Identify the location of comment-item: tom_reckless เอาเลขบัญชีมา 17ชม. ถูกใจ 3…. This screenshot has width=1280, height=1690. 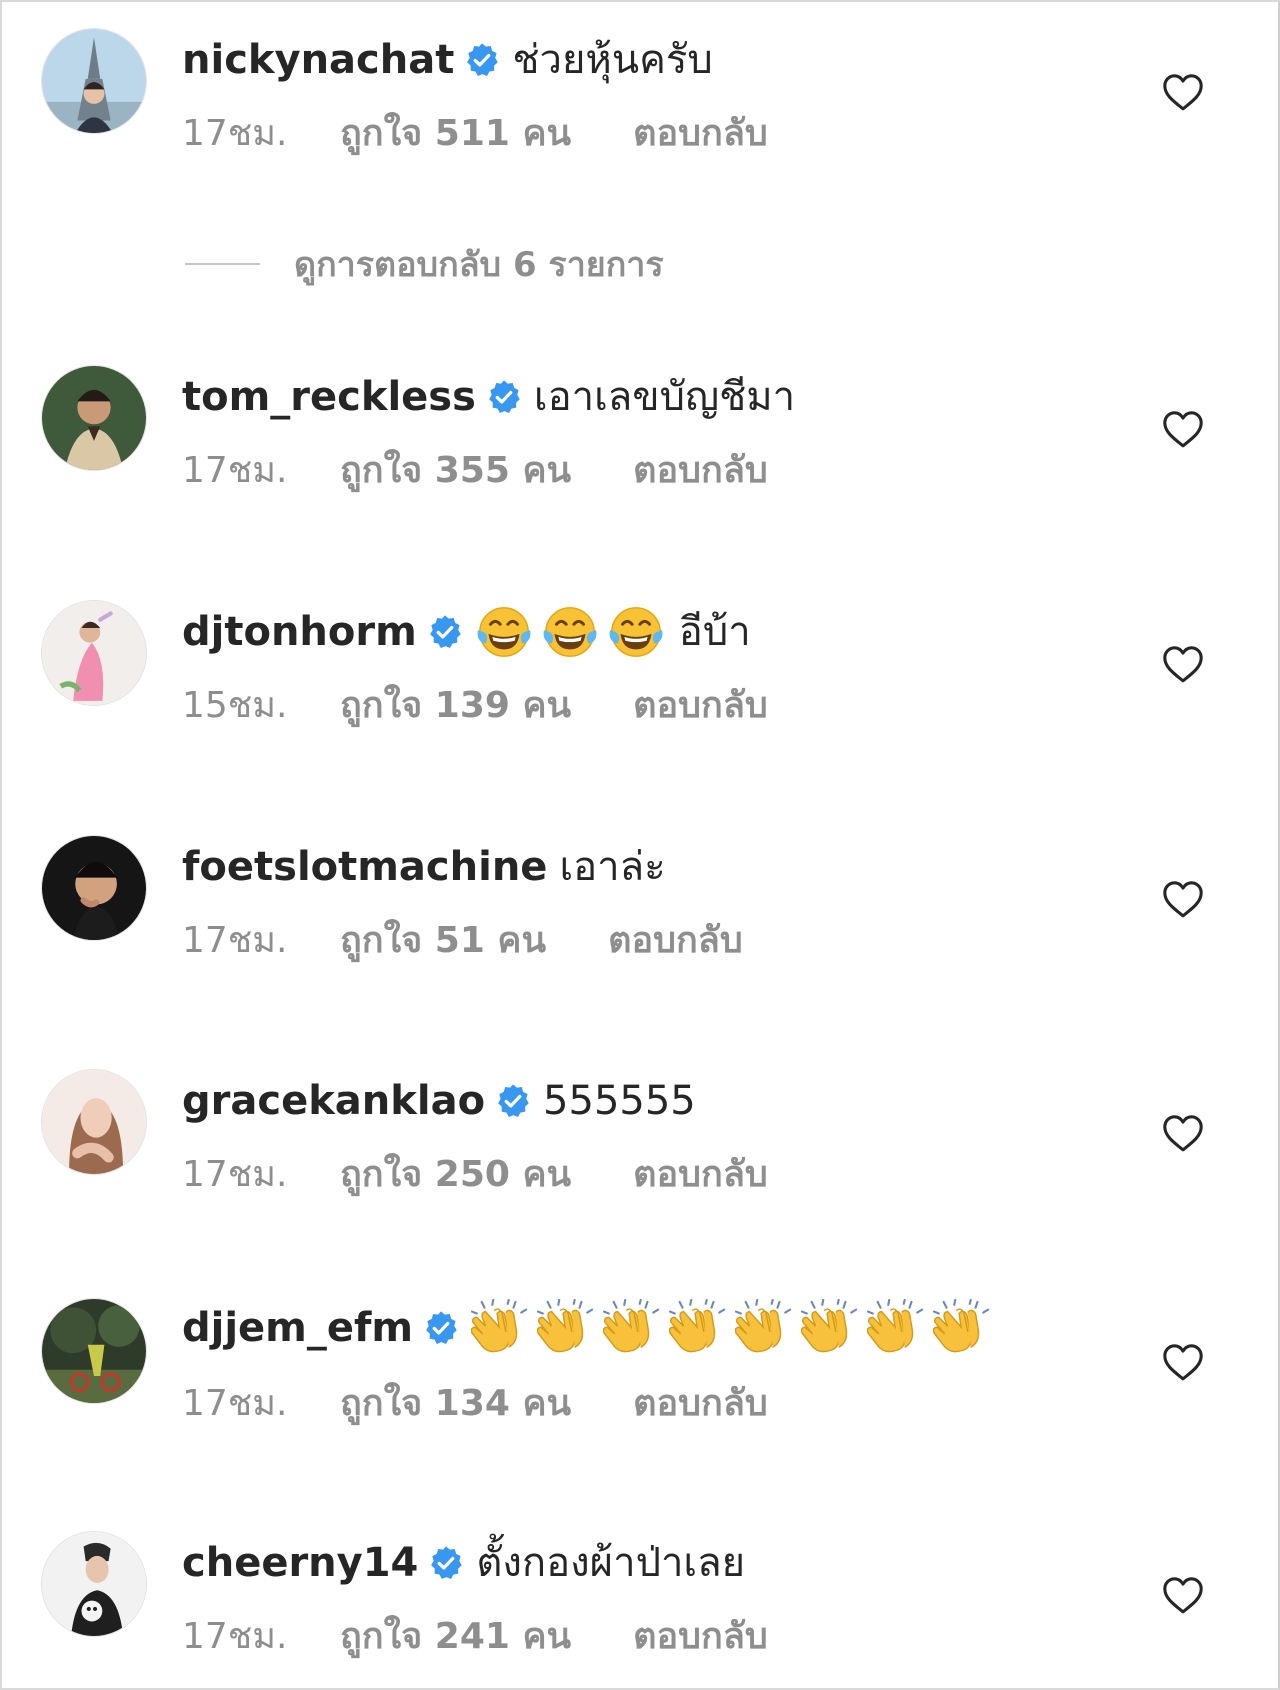
(640, 426).